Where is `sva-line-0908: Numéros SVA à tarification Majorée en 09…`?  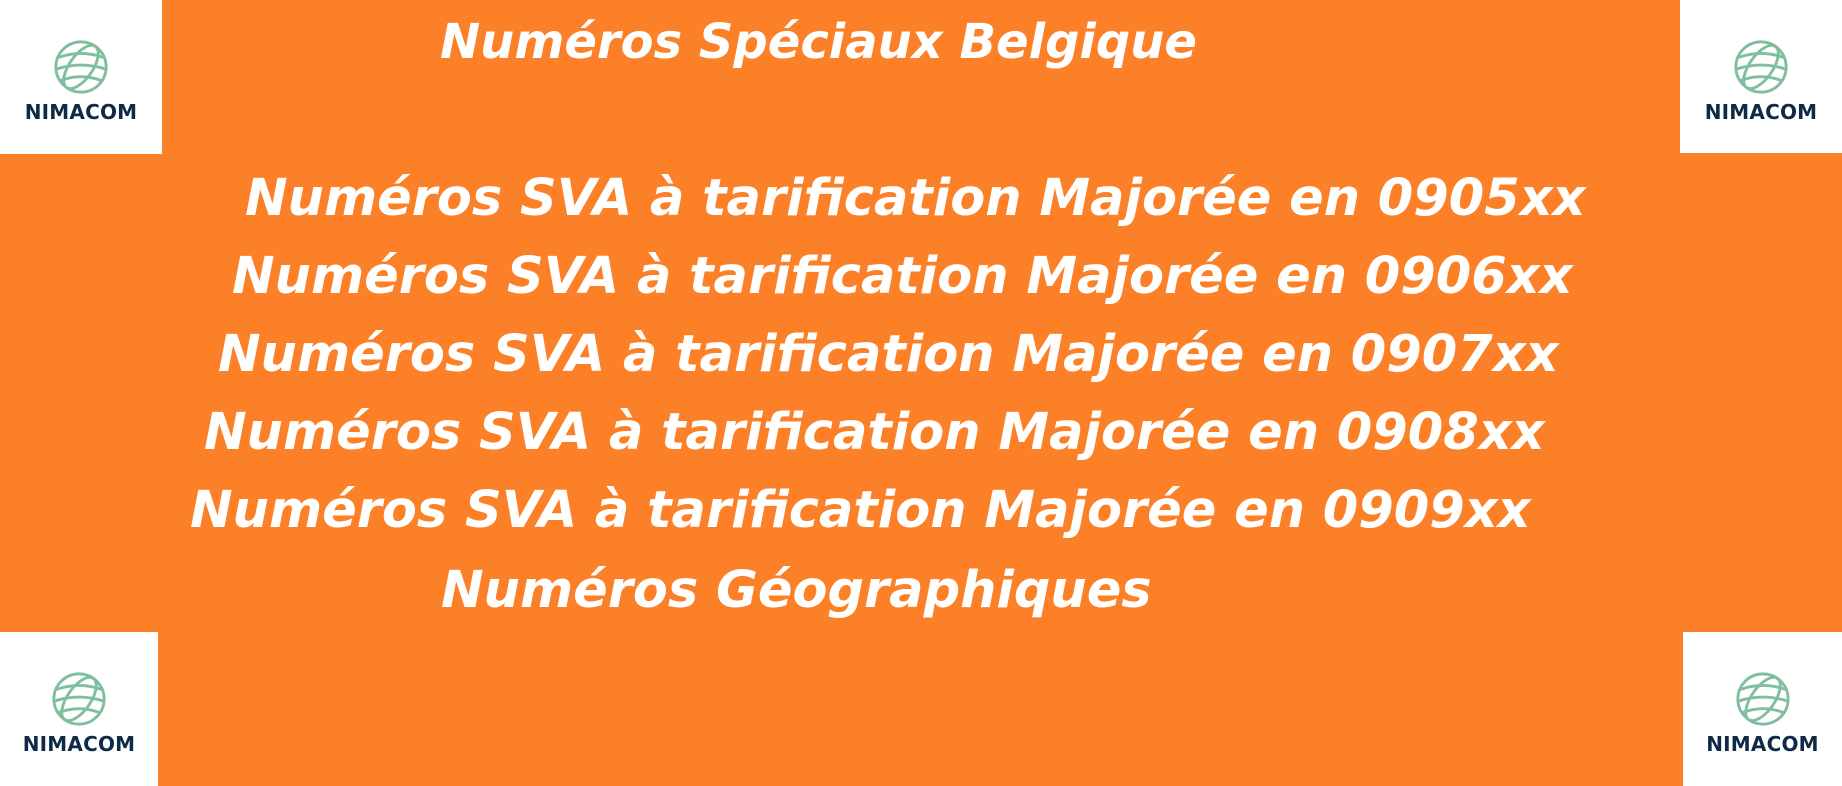
sva-line-0908: Numéros SVA à tarification Majorée en 09… is located at coordinates (874, 432).